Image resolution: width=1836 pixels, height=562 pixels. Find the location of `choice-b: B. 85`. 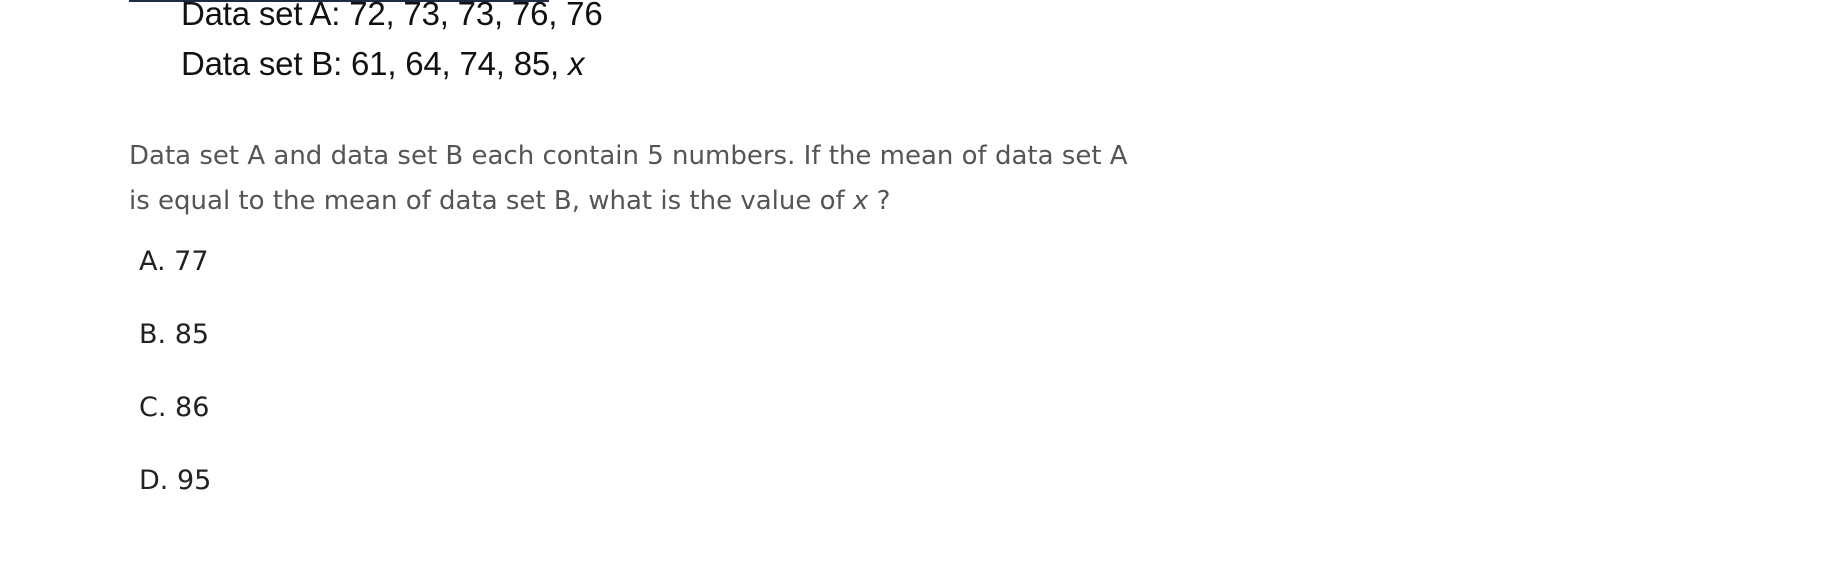

choice-b: B. 85 is located at coordinates (175, 334).